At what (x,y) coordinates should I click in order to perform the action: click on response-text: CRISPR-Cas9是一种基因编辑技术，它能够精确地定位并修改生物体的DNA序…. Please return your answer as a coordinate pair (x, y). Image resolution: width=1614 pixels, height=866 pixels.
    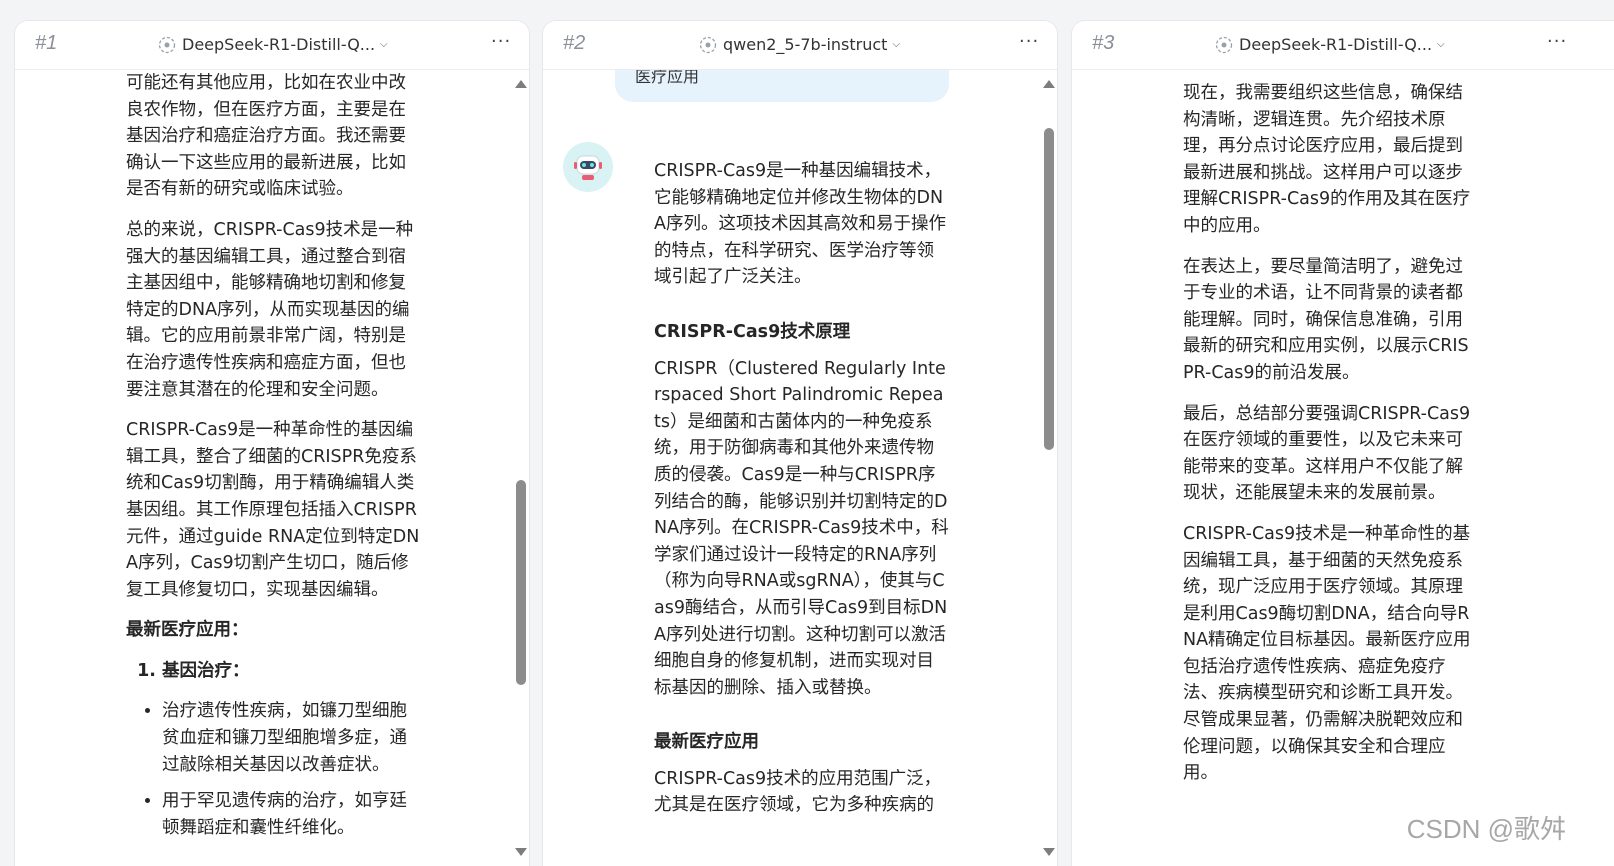
    Looking at the image, I should click on (802, 495).